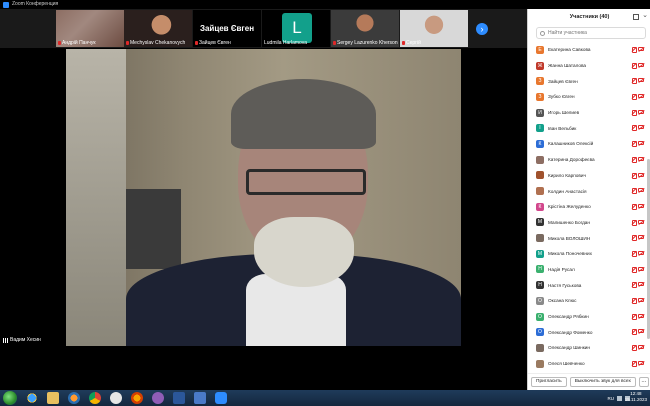 The height and width of the screenshot is (406, 650). I want to click on media-player-icon, so click(74, 398).